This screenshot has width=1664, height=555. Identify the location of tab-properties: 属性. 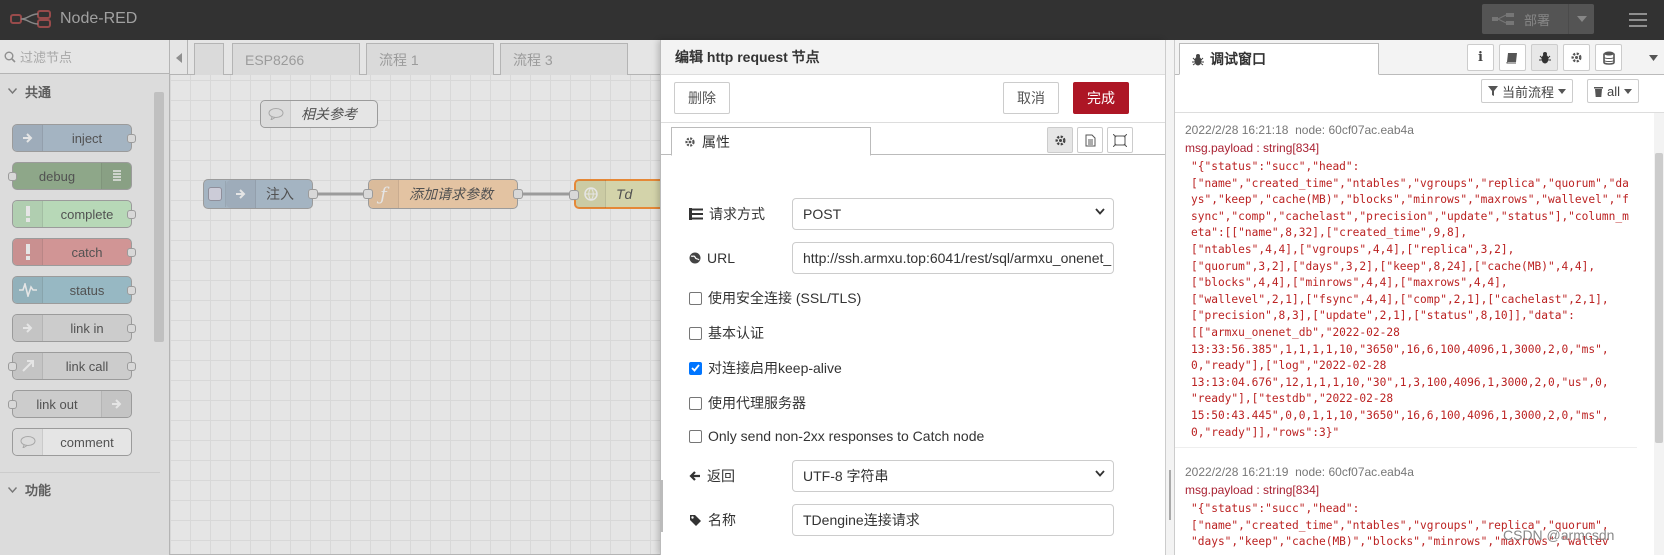
(771, 141).